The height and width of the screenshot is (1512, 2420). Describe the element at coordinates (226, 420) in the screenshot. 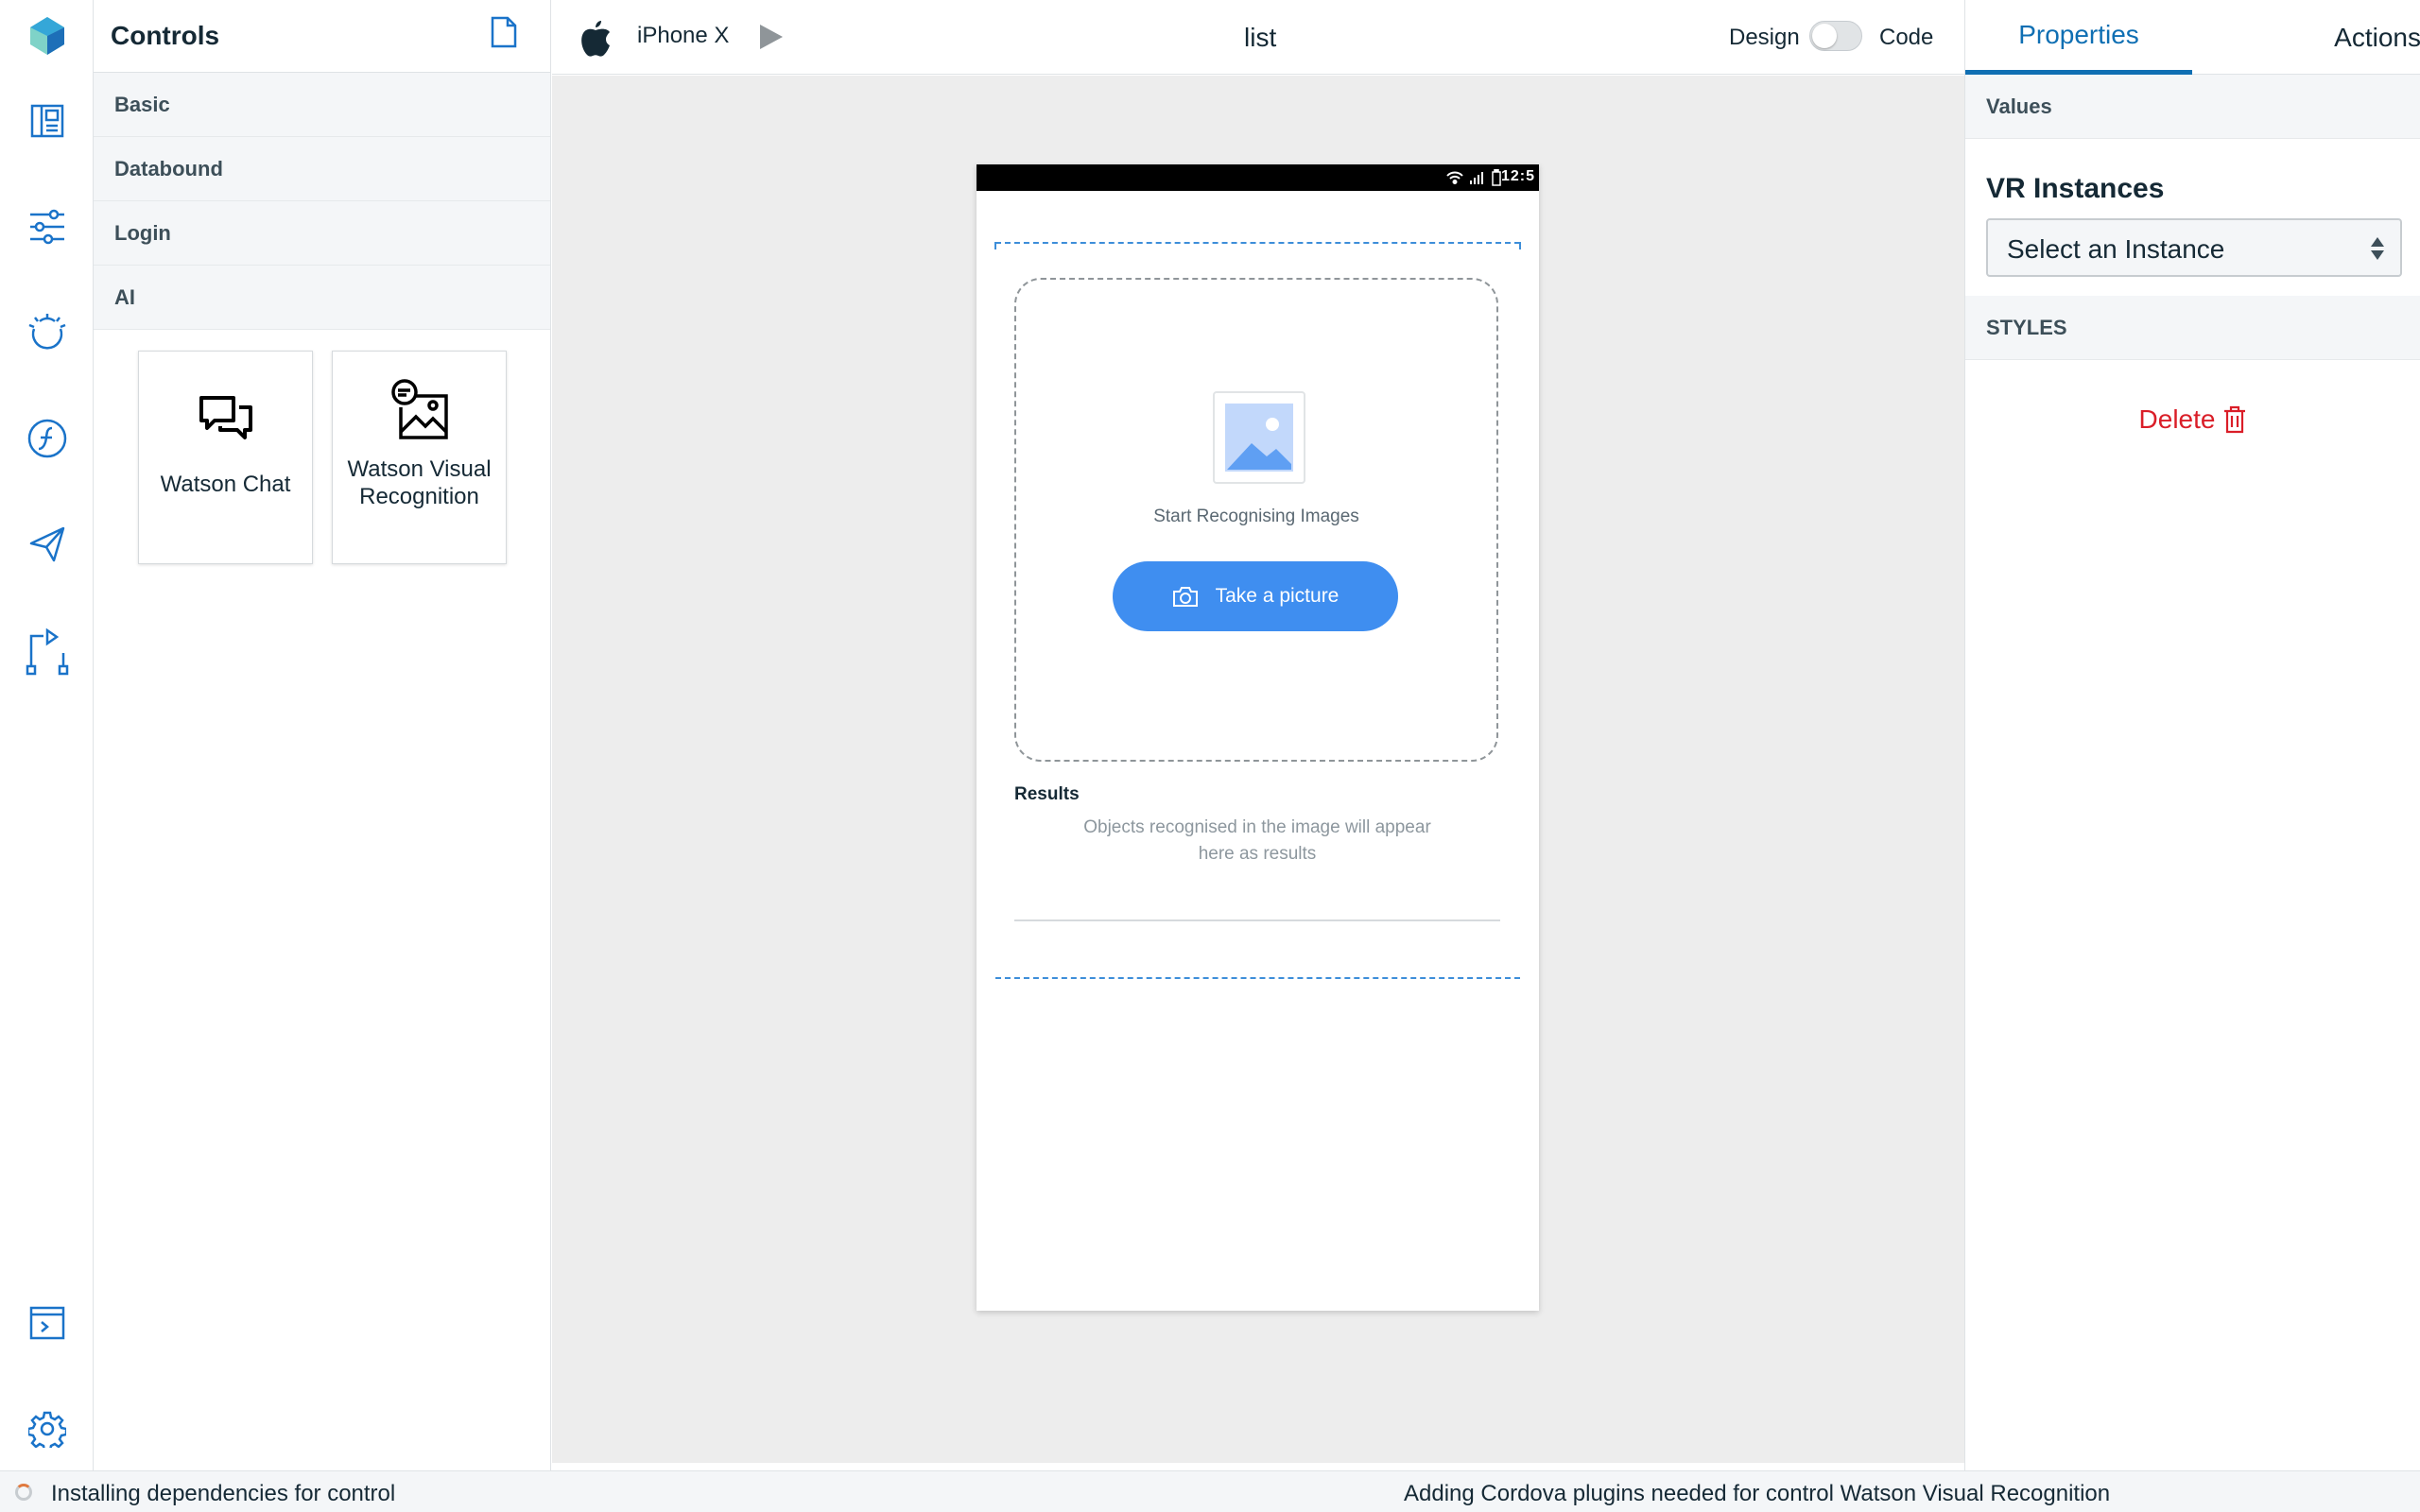

I see `chat-icon` at that location.